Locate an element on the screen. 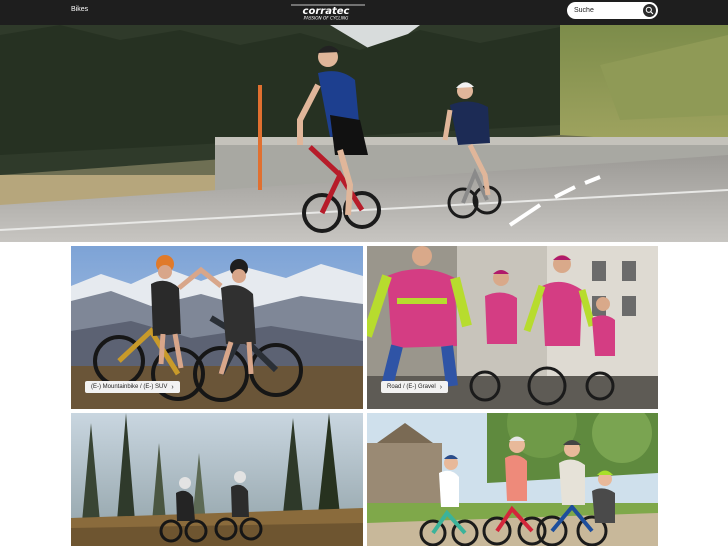  top-navigation-bar: Bikes corratec PASSION OF CYCLING is located at coordinates (364, 12).